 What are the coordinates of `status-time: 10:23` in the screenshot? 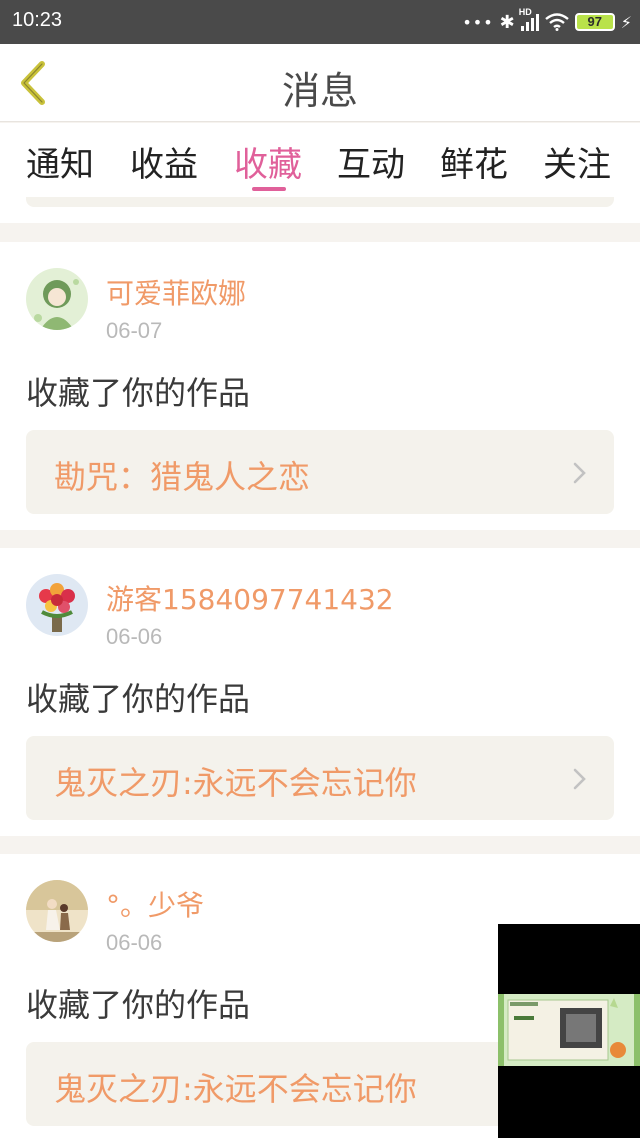 It's located at (37, 20).